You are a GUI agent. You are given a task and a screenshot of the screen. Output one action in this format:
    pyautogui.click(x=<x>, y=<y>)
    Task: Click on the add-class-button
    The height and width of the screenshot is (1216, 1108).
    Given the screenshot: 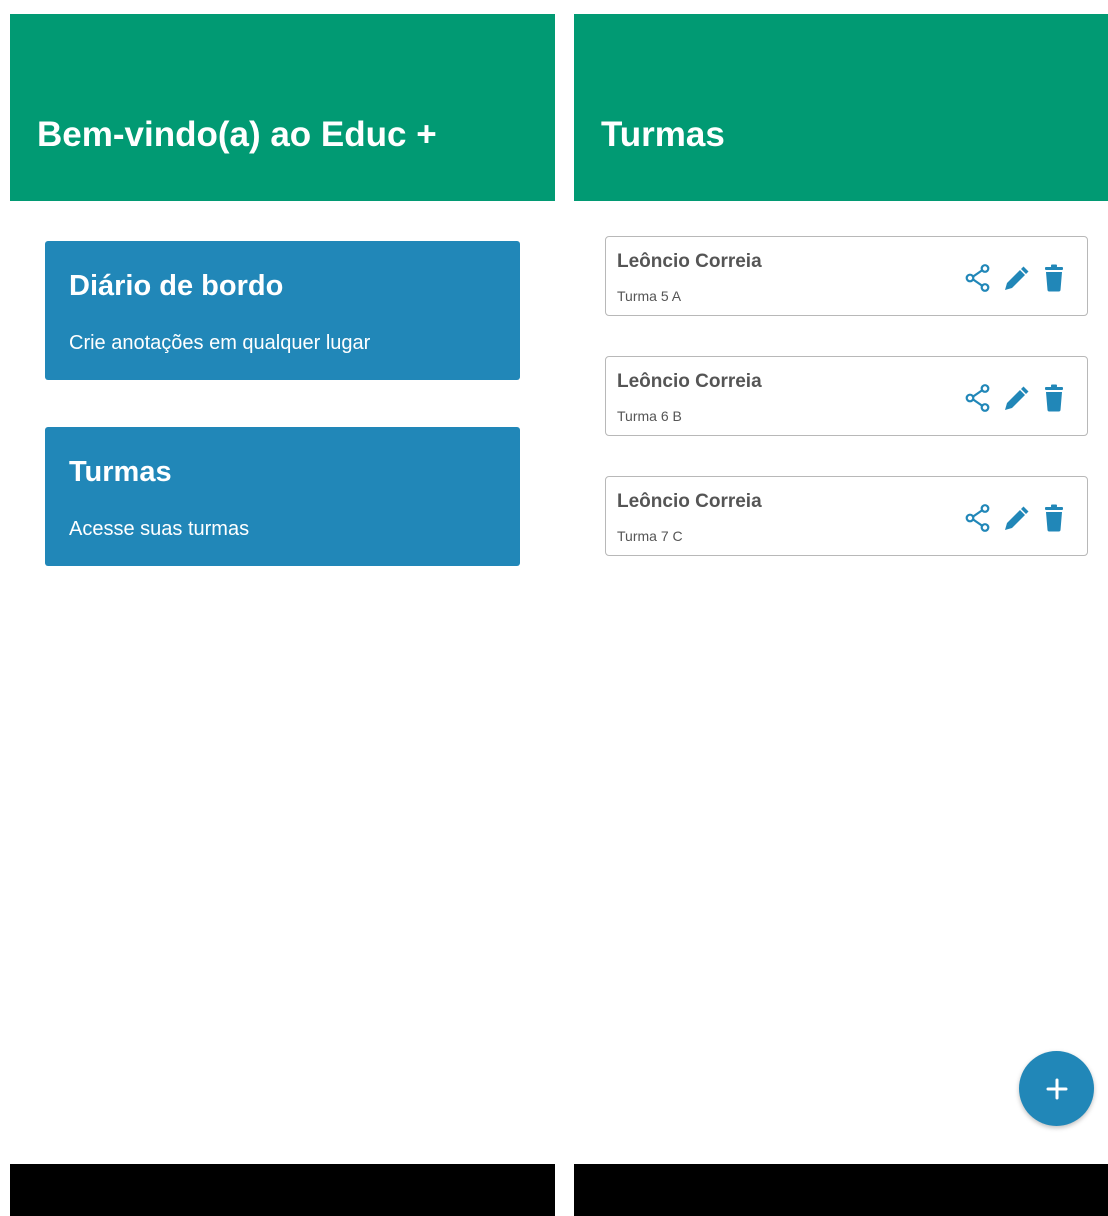 What is the action you would take?
    pyautogui.click(x=1056, y=1088)
    